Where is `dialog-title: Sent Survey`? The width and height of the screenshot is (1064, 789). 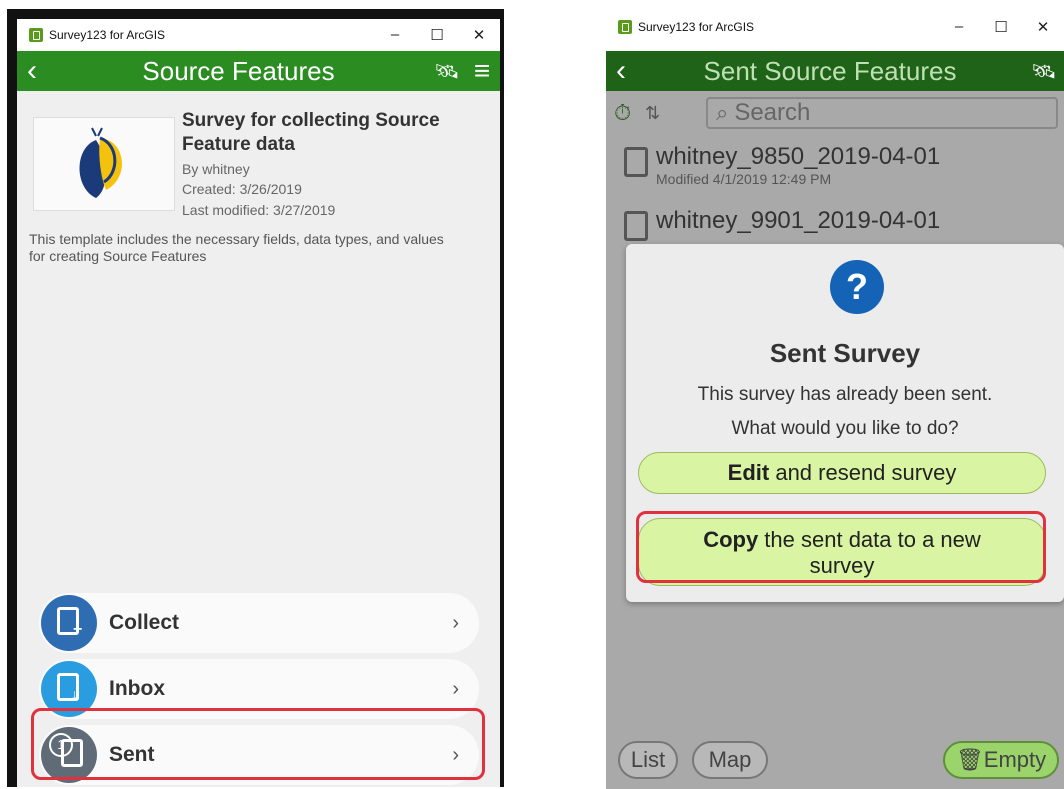
dialog-title: Sent Survey is located at coordinates (845, 353).